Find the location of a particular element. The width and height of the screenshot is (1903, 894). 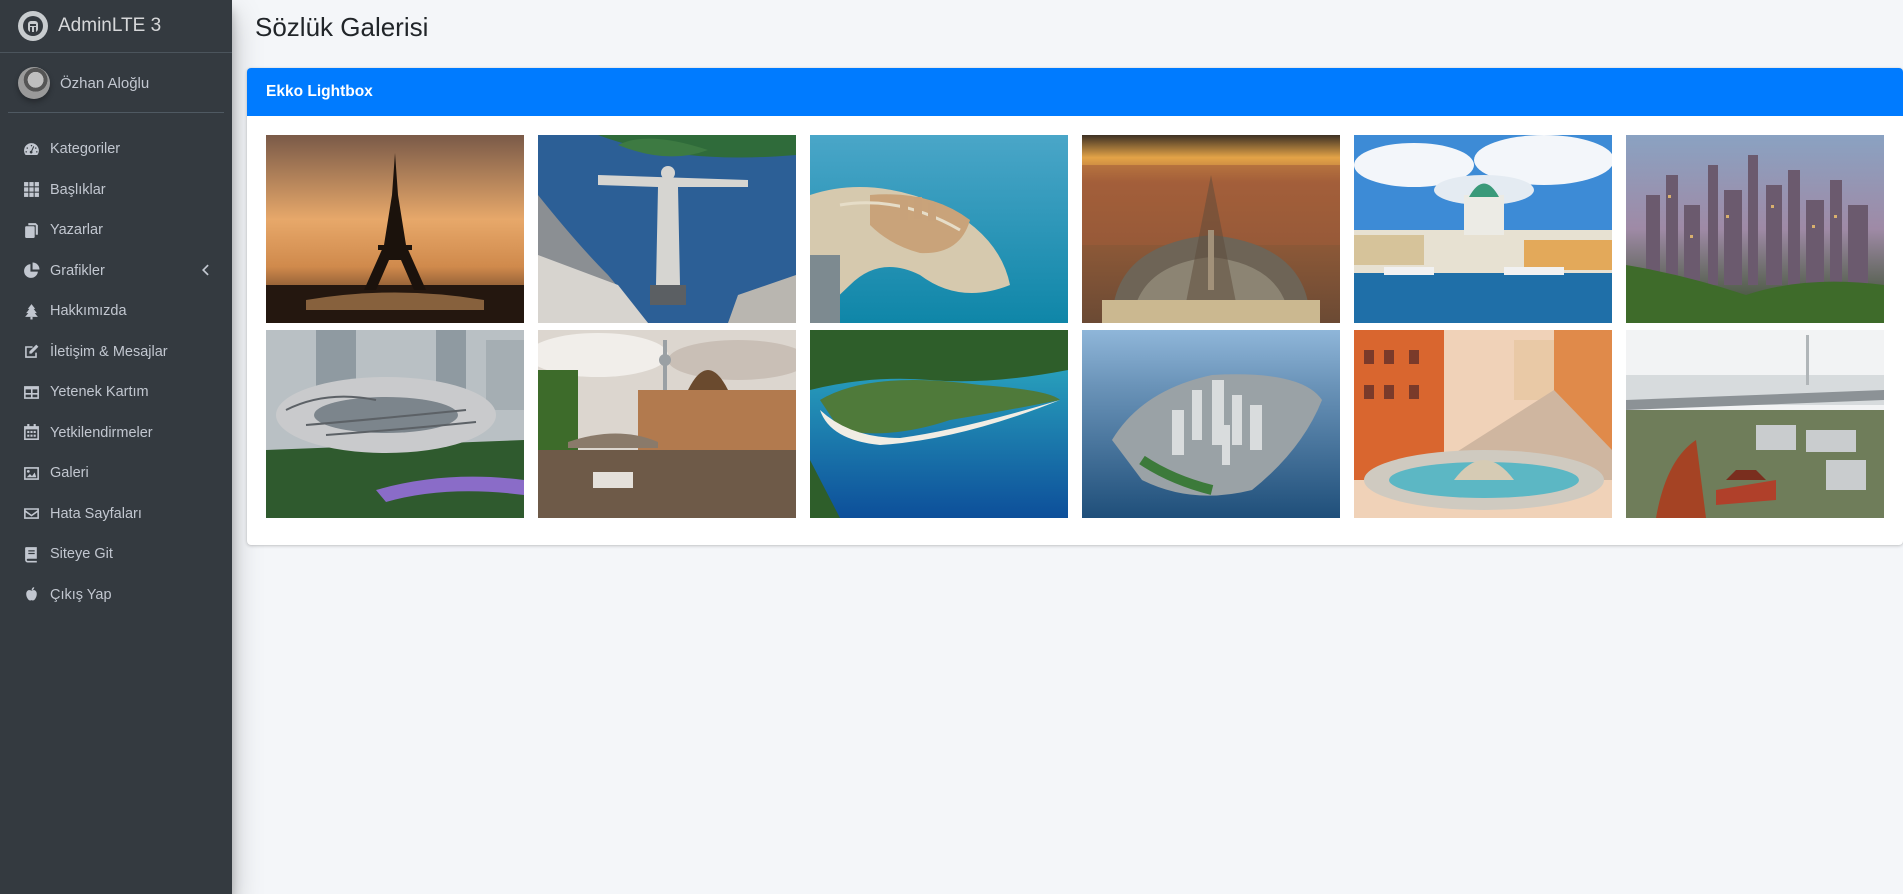

sidebar-item-hata-sayfalari: Hata Sayfaları is located at coordinates (116, 514).